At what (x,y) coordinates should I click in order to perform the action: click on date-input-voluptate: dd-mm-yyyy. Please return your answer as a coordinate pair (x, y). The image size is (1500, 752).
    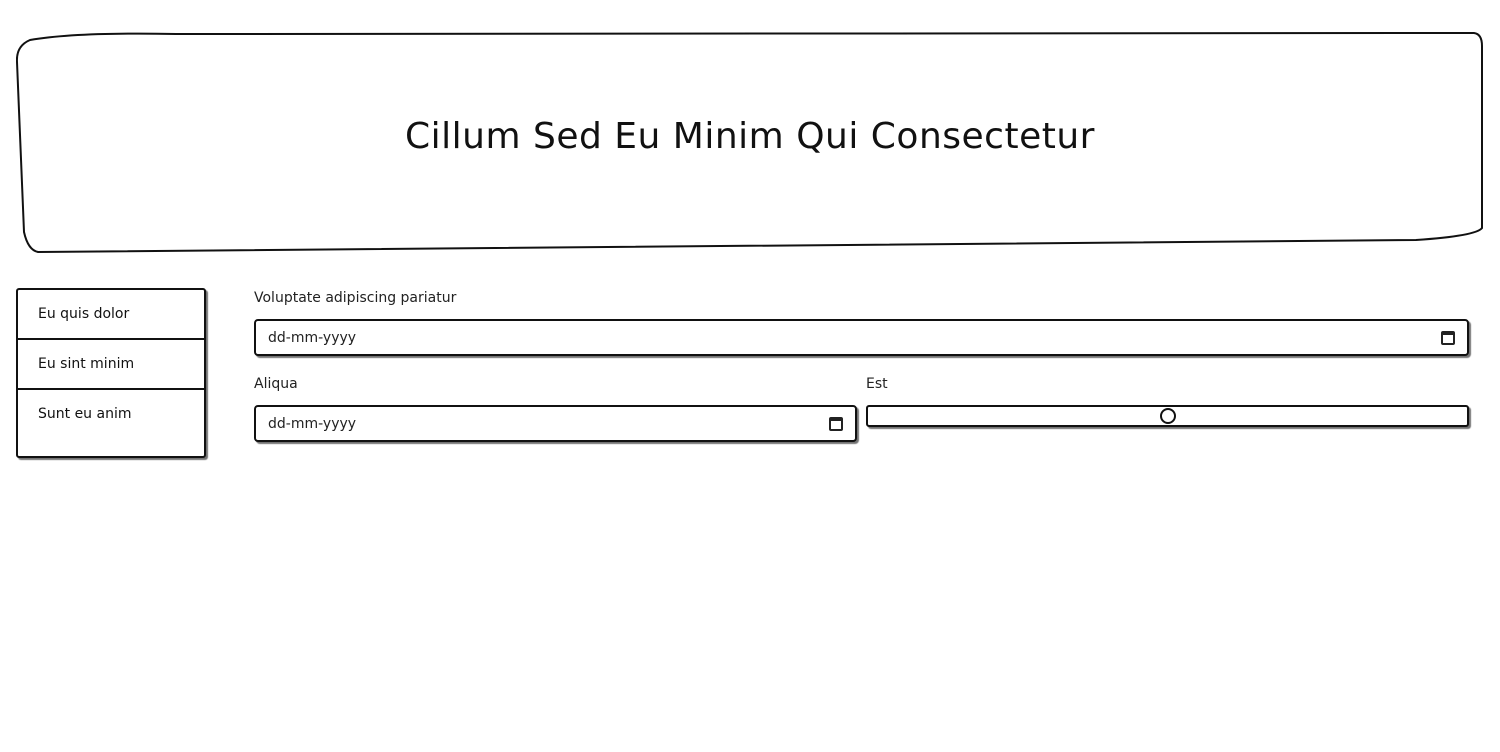
    Looking at the image, I should click on (861, 337).